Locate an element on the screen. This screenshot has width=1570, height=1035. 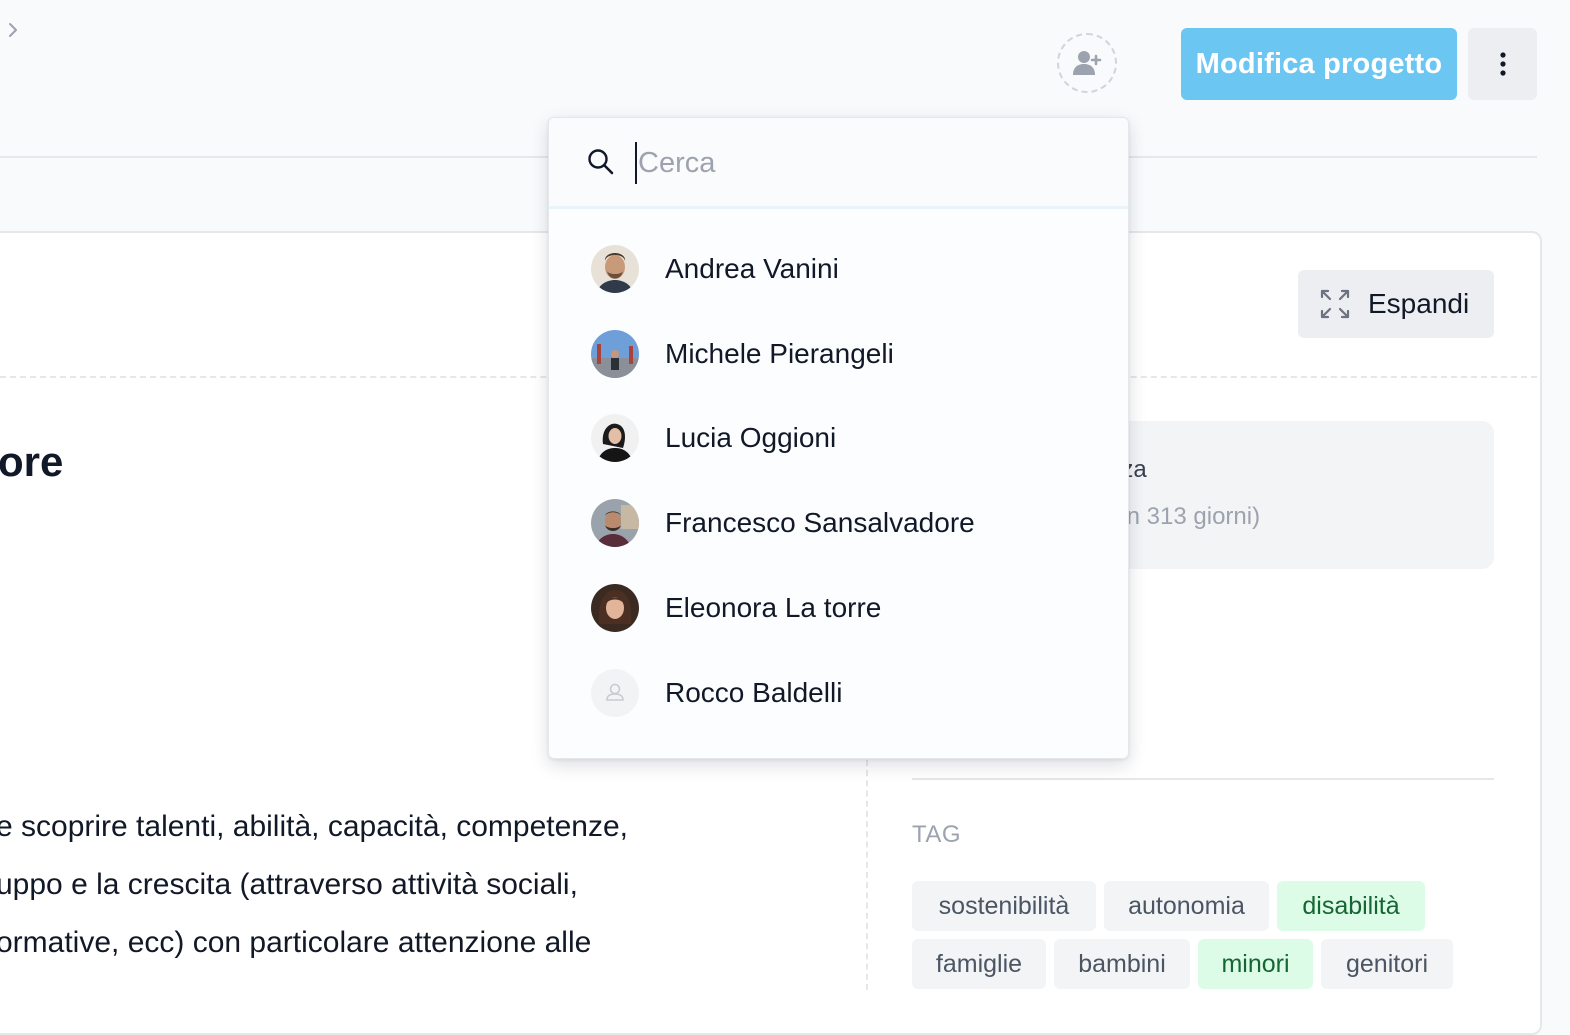
member-option: Eleonora La torre is located at coordinates (838, 608).